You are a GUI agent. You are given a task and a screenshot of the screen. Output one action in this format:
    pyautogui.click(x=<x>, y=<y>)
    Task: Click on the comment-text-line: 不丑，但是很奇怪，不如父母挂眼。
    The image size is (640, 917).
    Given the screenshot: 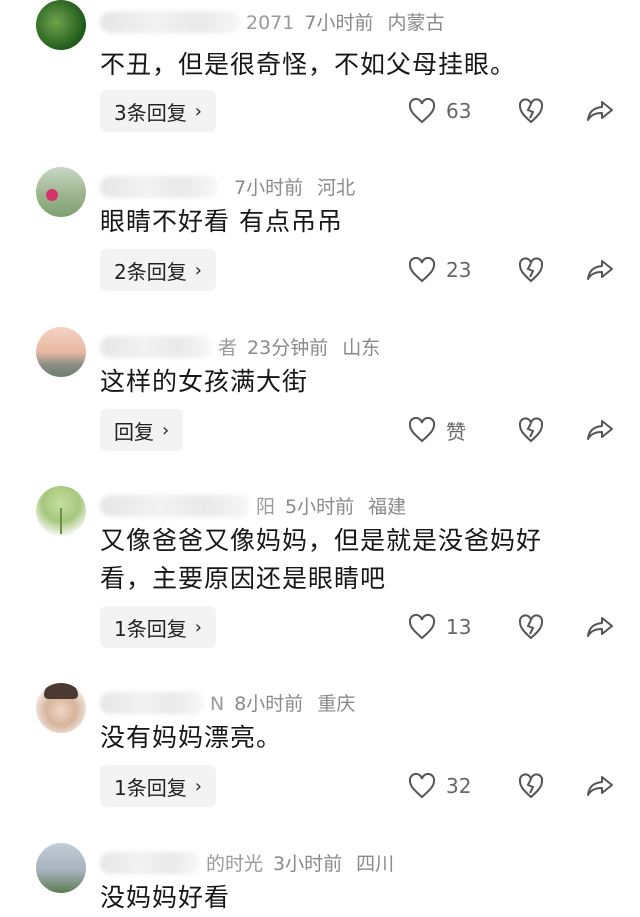 What is the action you would take?
    pyautogui.click(x=308, y=64)
    